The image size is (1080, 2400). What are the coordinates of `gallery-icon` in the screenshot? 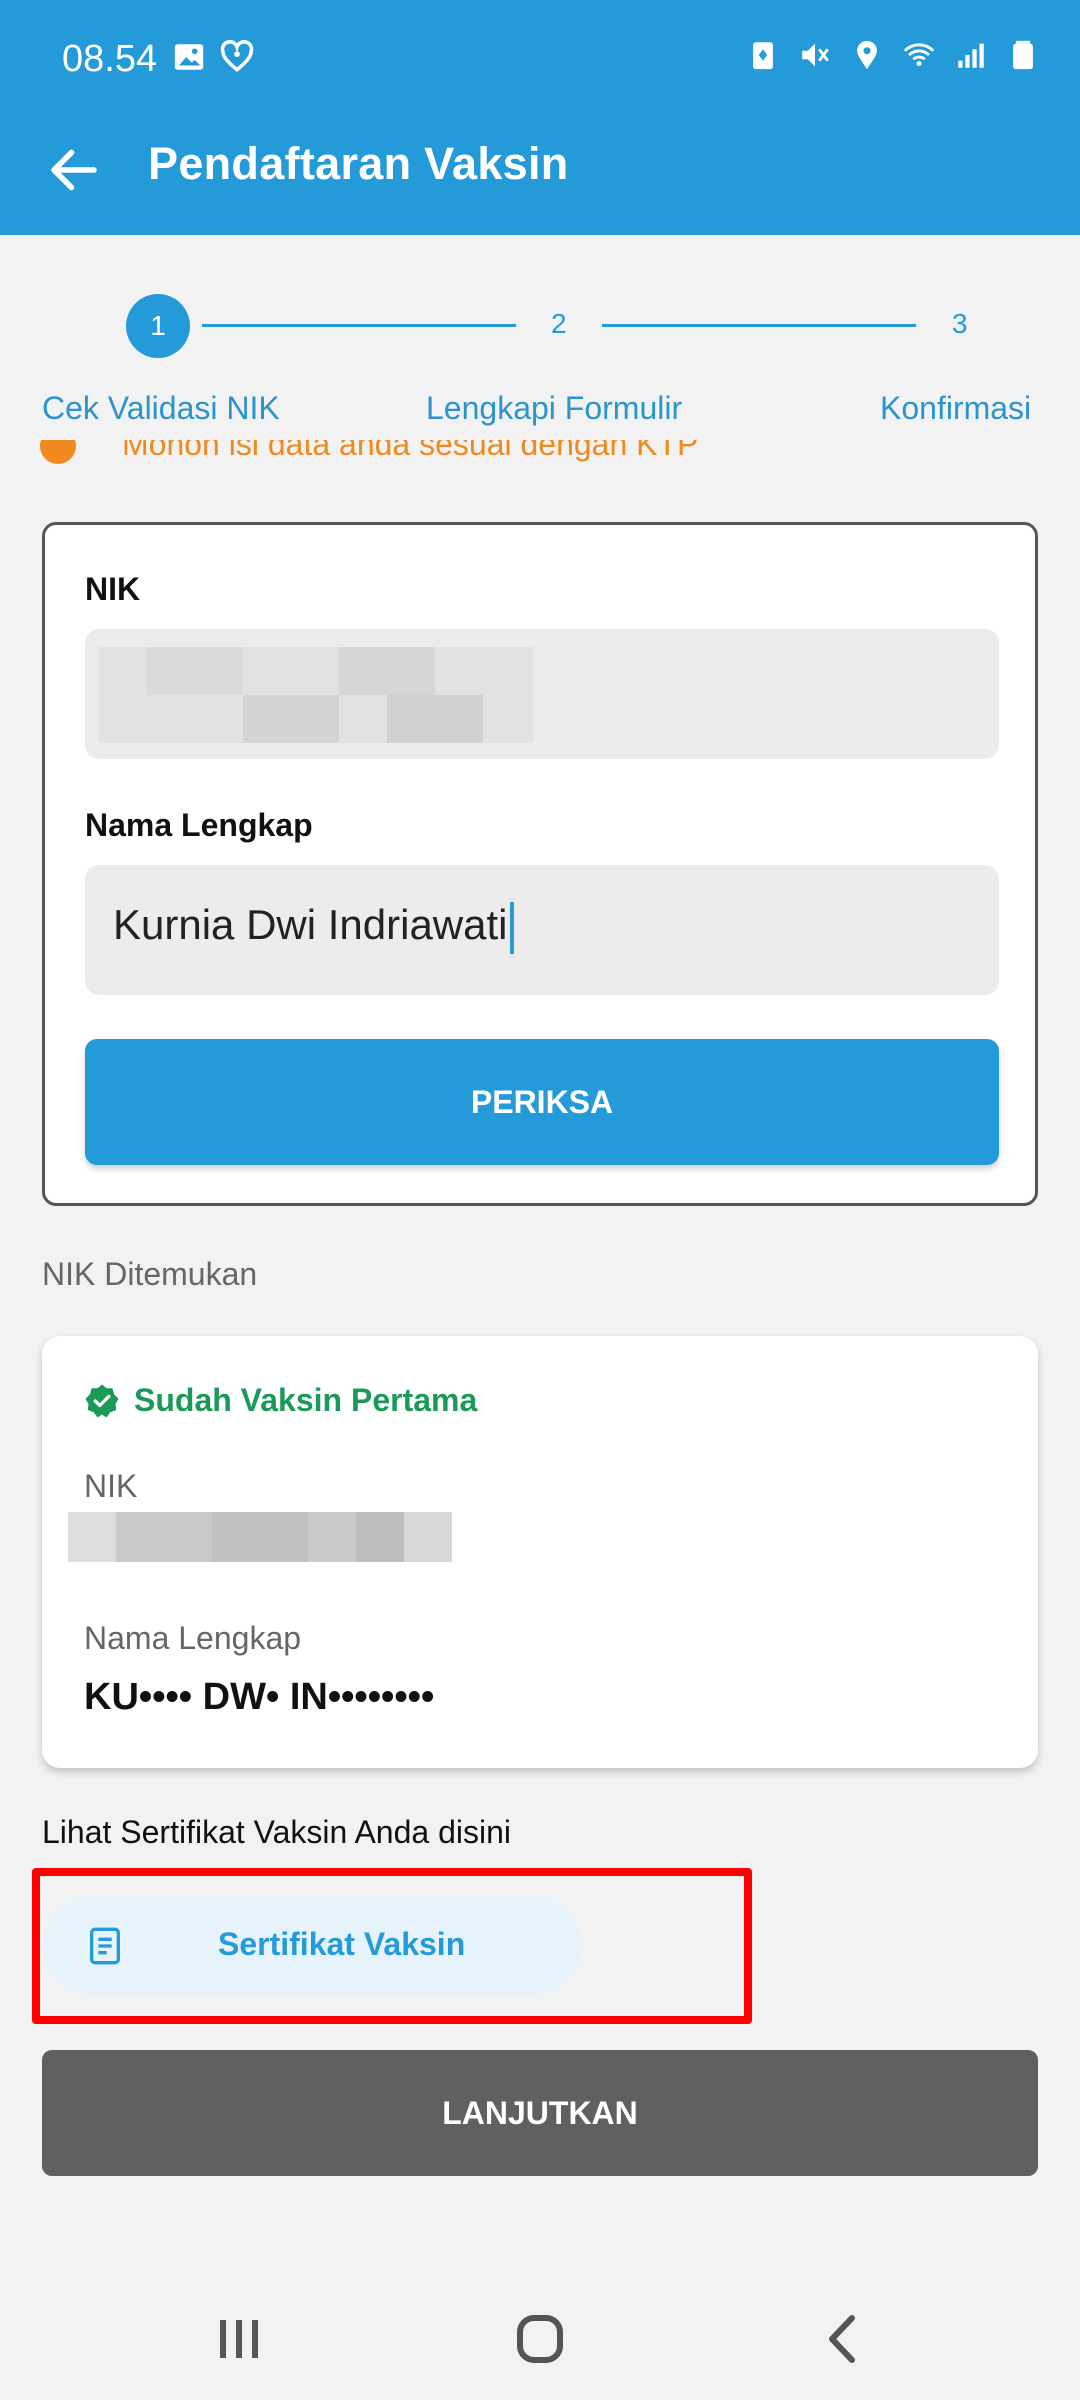 It's located at (189, 57).